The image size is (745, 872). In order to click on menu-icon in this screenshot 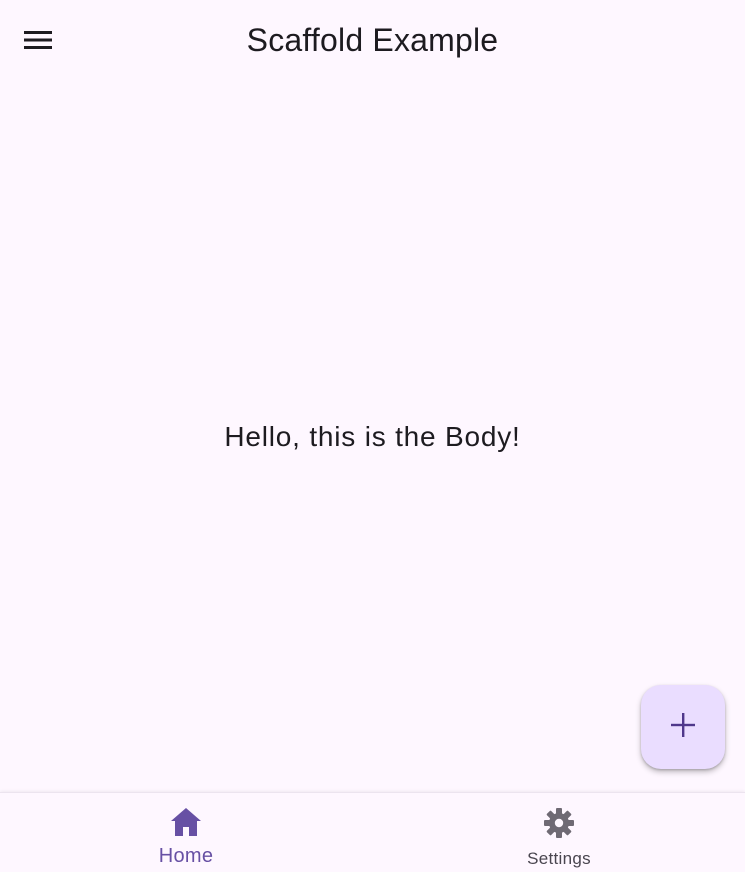, I will do `click(38, 40)`.